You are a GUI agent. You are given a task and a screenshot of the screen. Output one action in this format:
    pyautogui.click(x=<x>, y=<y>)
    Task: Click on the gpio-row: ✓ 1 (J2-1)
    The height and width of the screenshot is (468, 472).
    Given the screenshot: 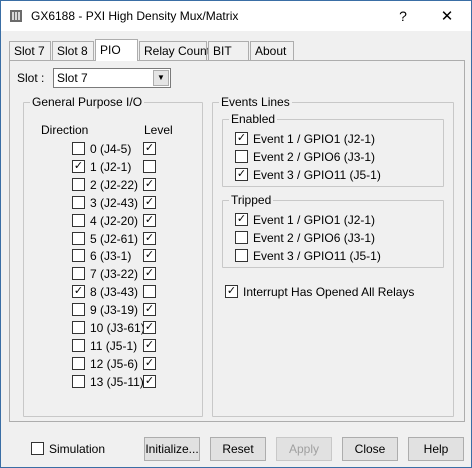 What is the action you would take?
    pyautogui.click(x=113, y=166)
    